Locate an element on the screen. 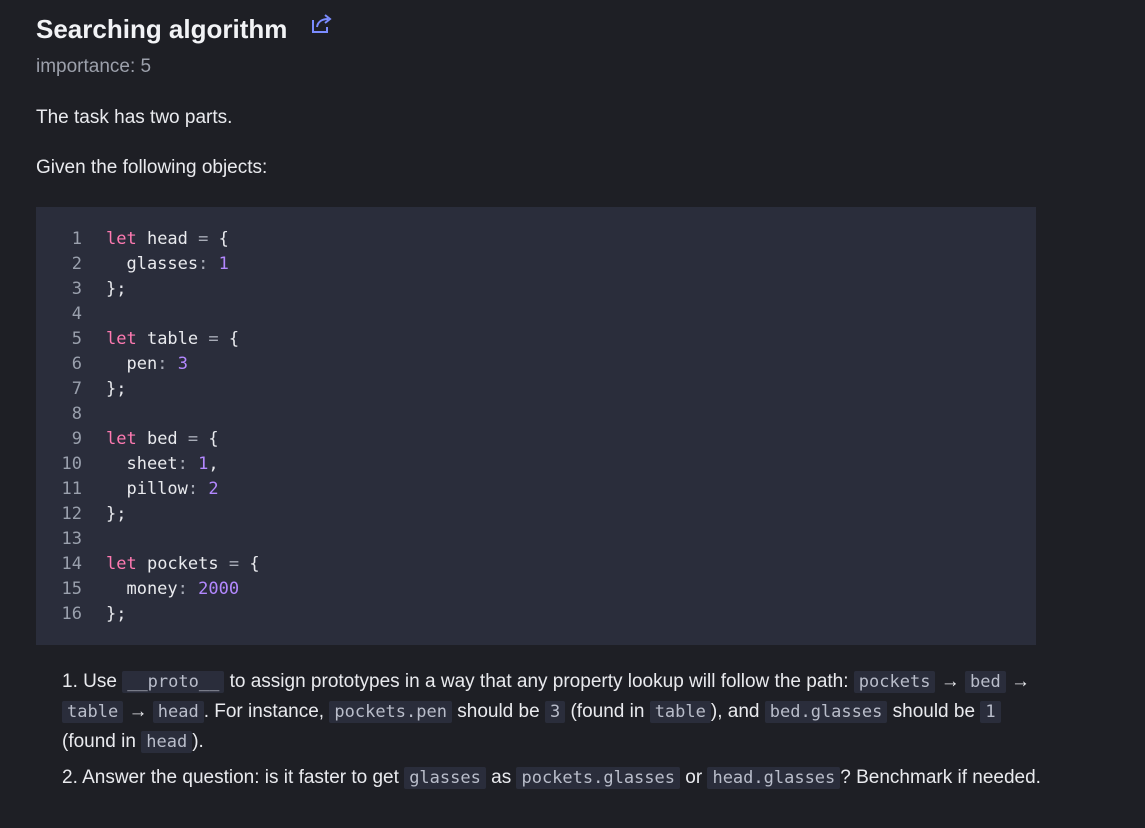 The height and width of the screenshot is (828, 1145). line-number: 16 is located at coordinates (71, 614).